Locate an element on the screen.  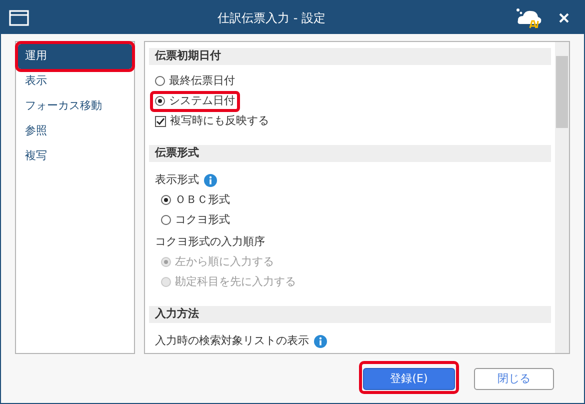
section-header: 入力方法 is located at coordinates (350, 314).